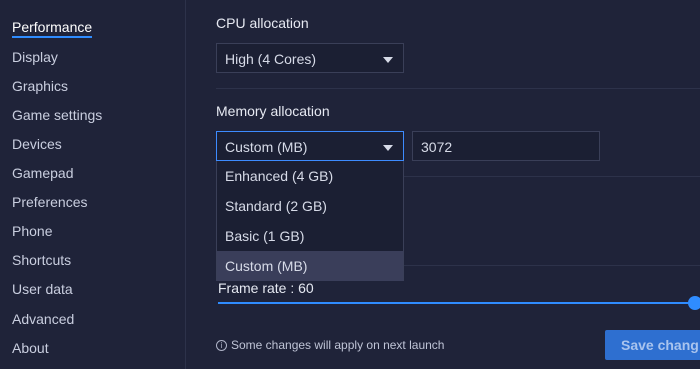  I want to click on cpu-allocation-select: High (4 Cores), so click(310, 58).